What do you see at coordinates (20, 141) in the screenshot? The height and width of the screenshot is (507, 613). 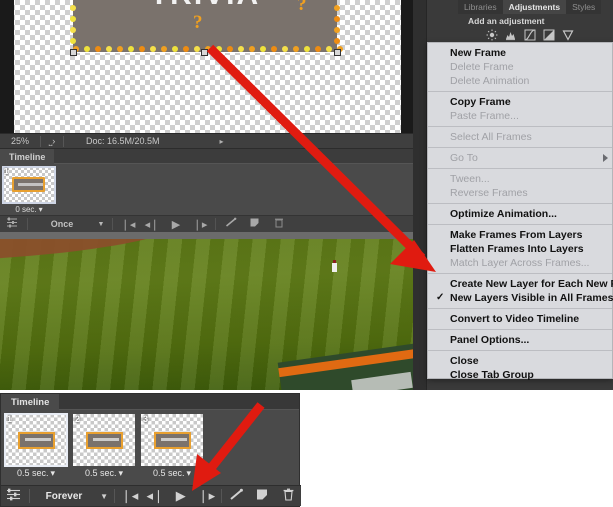 I see `zoom-level: 25%` at bounding box center [20, 141].